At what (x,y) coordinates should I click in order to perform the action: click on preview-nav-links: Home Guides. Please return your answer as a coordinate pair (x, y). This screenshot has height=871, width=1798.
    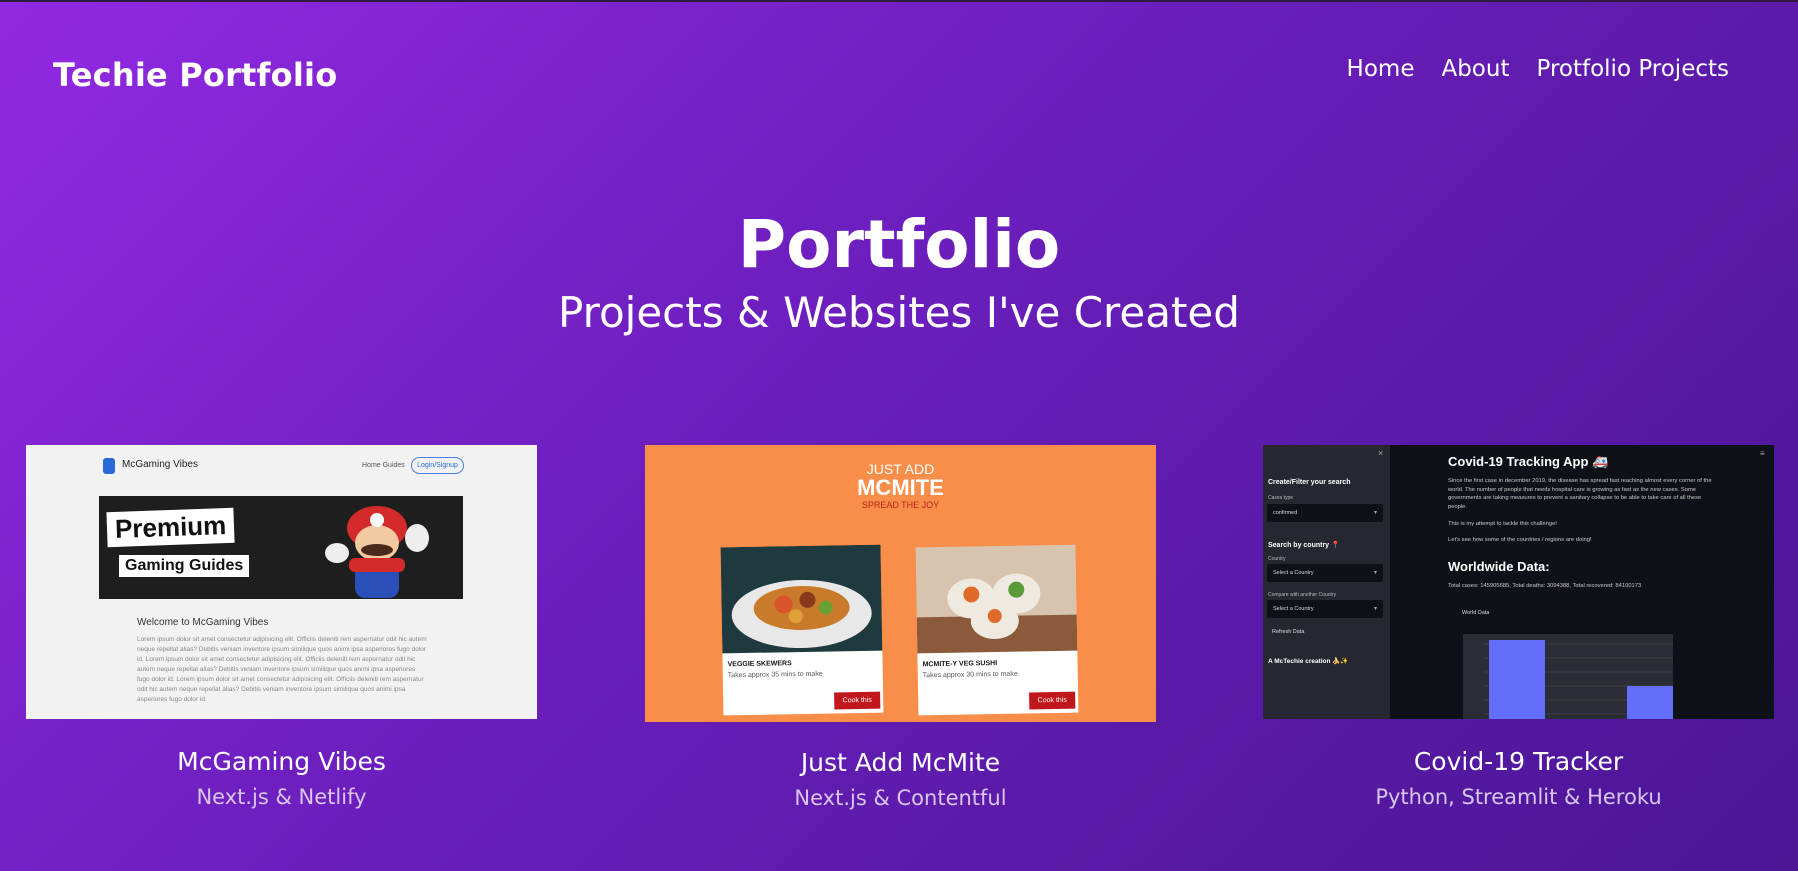
    Looking at the image, I should click on (383, 465).